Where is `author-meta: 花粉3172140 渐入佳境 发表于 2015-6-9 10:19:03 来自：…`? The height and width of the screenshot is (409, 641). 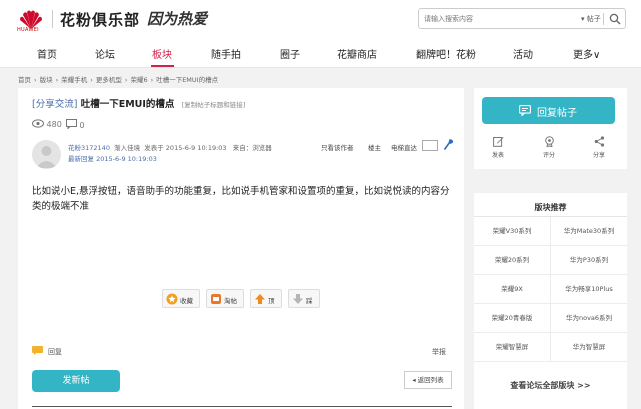
author-meta: 花粉3172140 渐入佳境 发表于 2015-6-9 10:19:03 来自：… is located at coordinates (170, 147).